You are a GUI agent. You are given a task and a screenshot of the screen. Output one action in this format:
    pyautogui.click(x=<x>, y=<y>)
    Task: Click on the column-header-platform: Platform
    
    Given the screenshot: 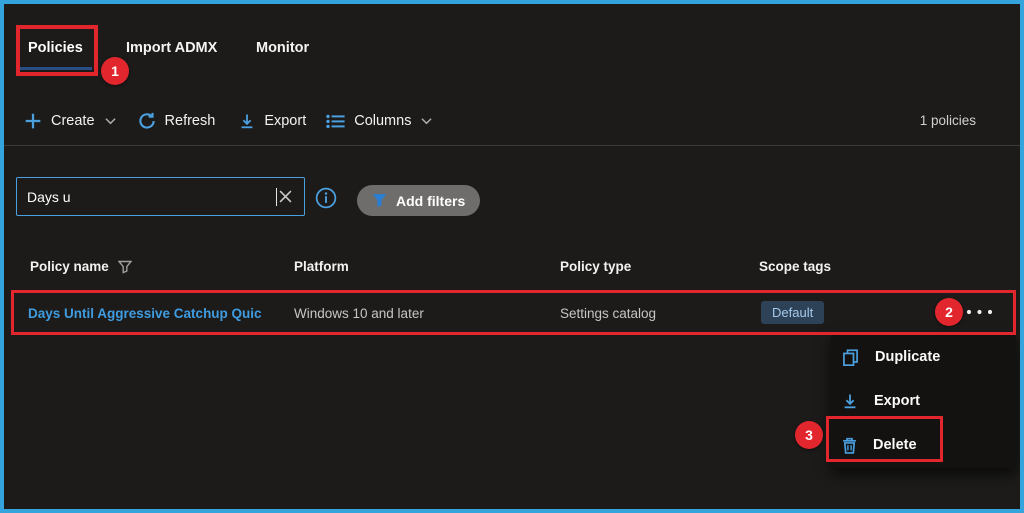 What is the action you would take?
    pyautogui.click(x=321, y=266)
    